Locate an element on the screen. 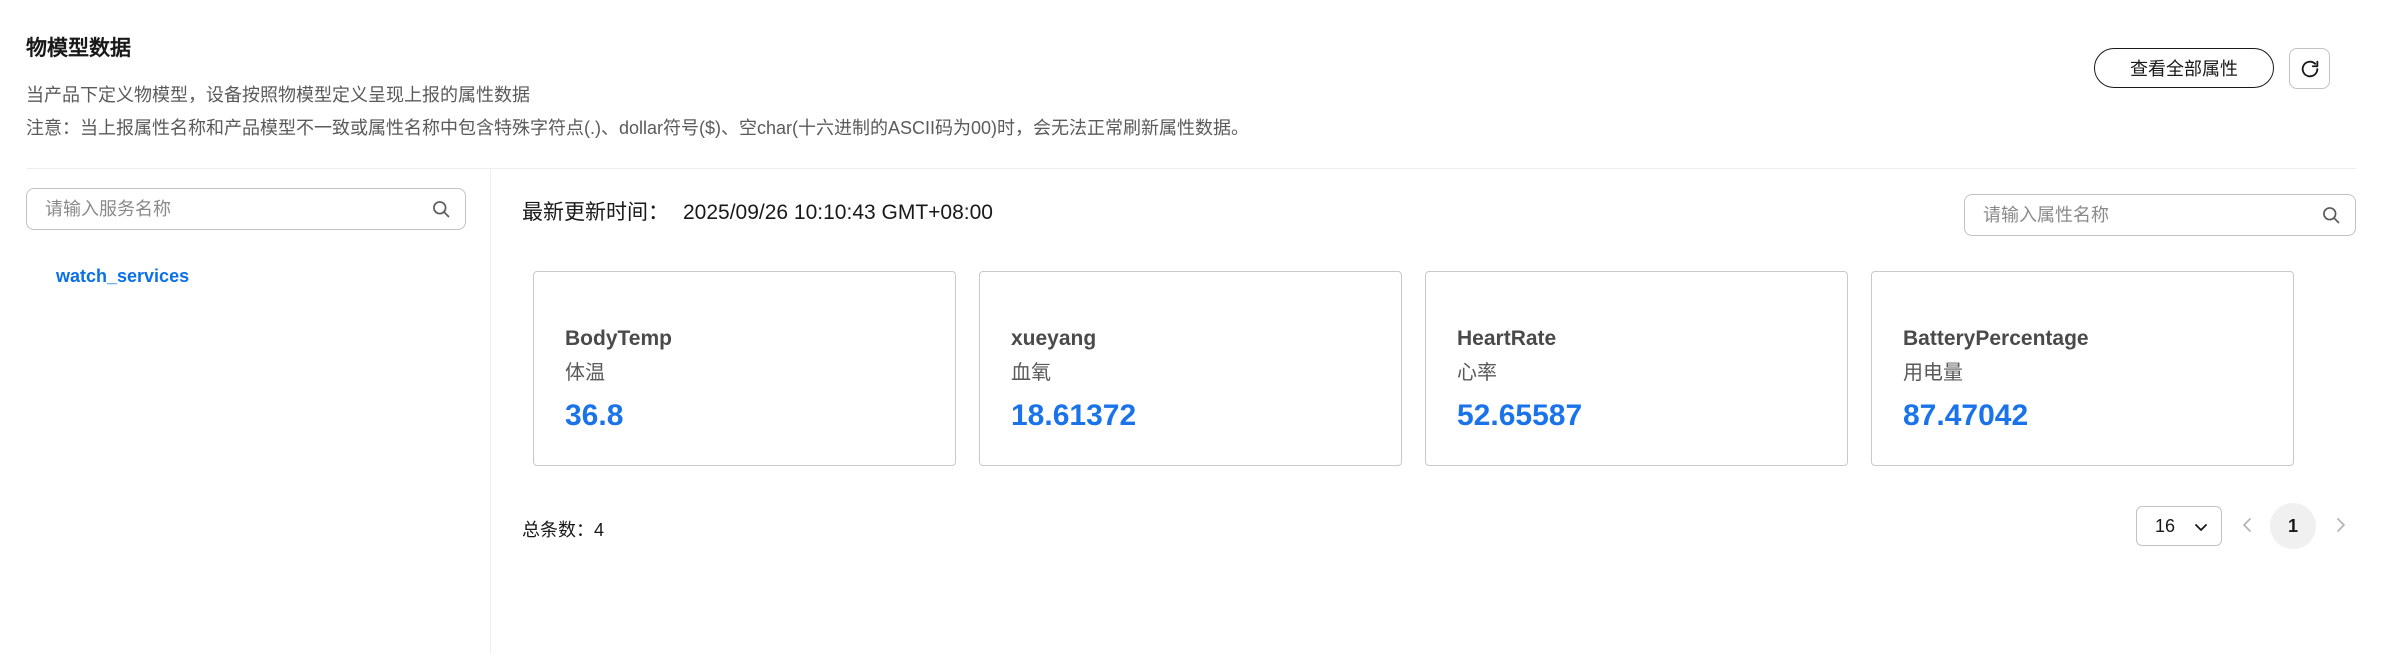 This screenshot has width=2386, height=654. property-card-bodytemp: BodyTemp 体温 36.8 is located at coordinates (744, 368).